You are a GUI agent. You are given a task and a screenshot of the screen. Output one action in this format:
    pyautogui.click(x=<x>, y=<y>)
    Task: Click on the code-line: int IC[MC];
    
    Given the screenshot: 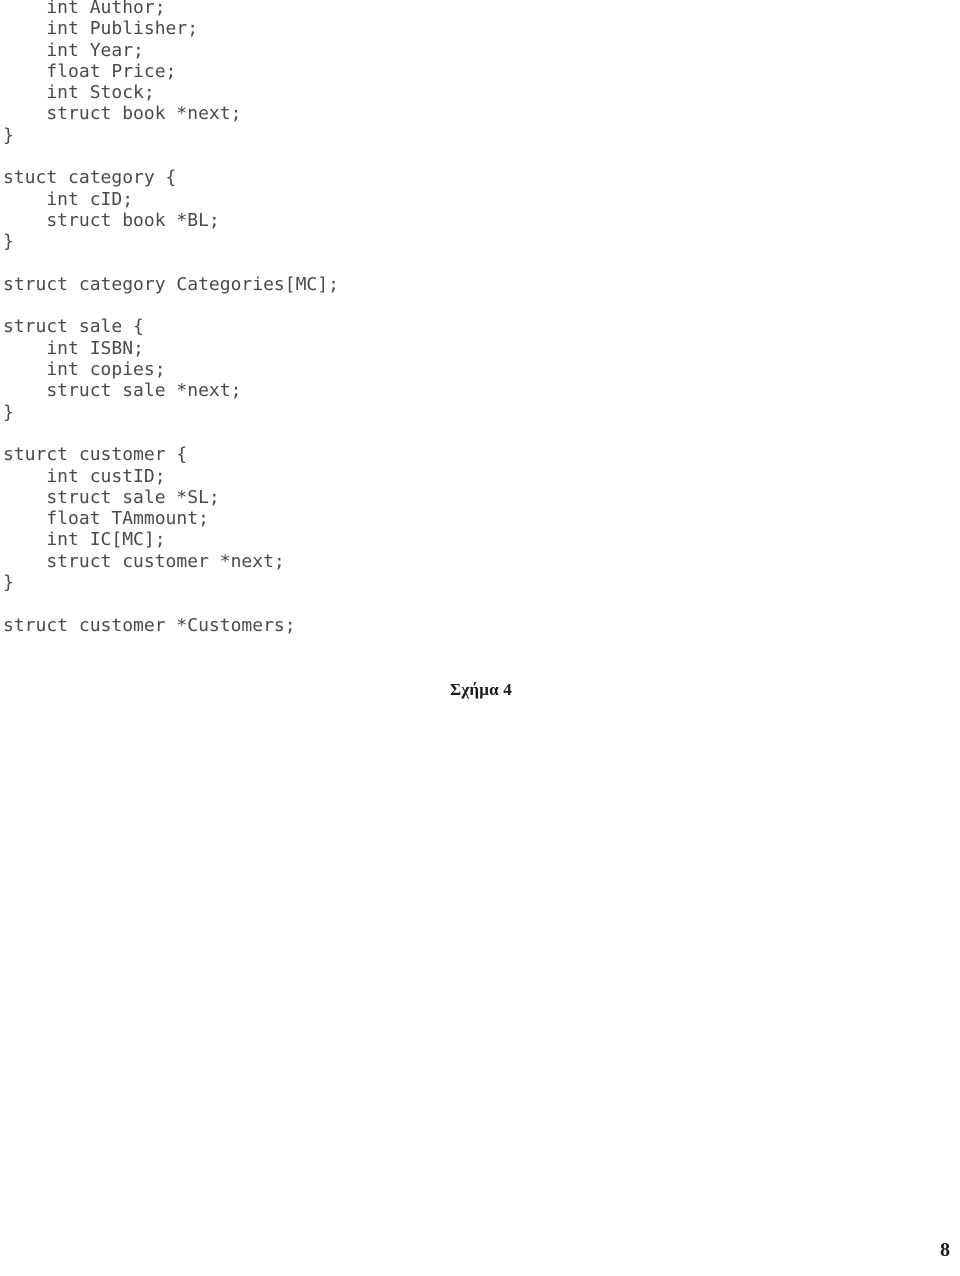 What is the action you would take?
    pyautogui.click(x=84, y=540)
    